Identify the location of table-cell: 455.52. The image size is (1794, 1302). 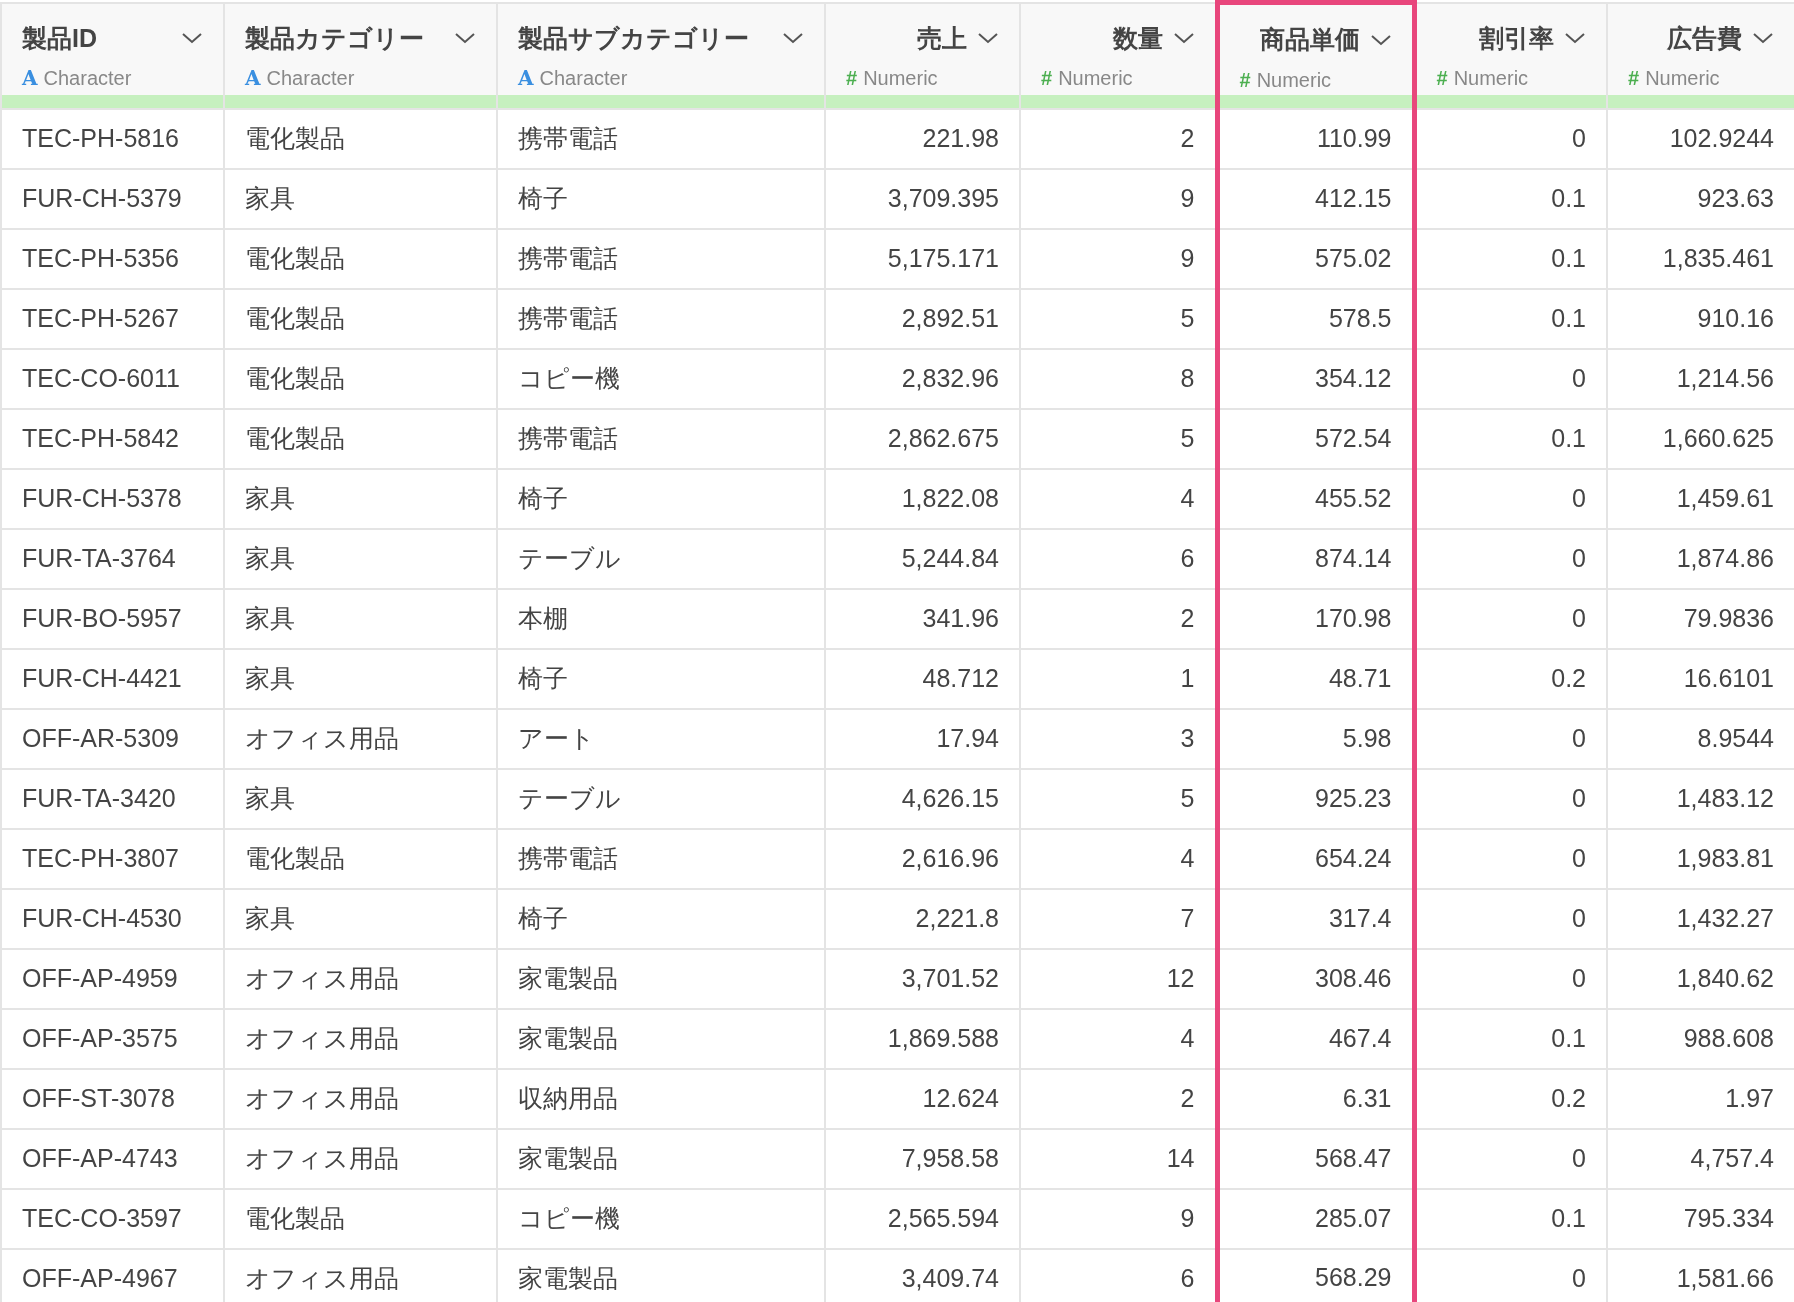
(1315, 498).